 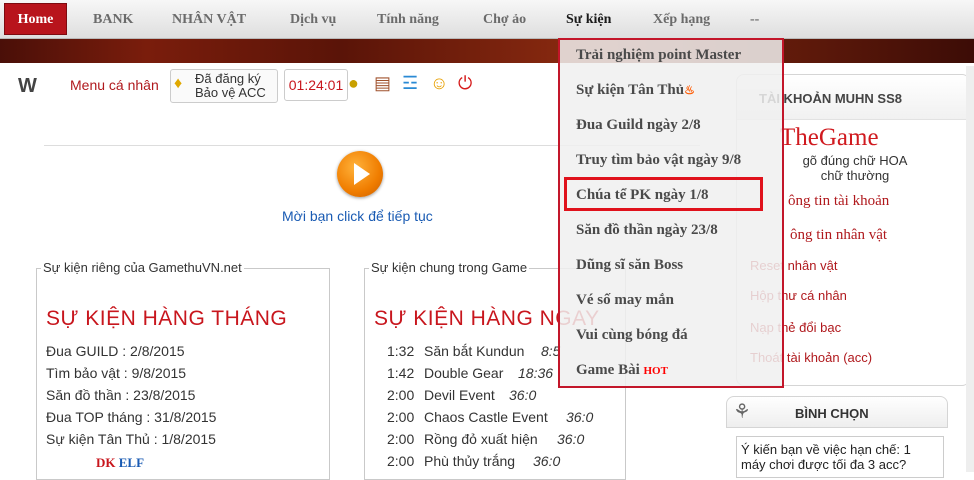 What do you see at coordinates (632, 335) in the screenshot?
I see `dropdown-item-football: Vui cùng bóng đá` at bounding box center [632, 335].